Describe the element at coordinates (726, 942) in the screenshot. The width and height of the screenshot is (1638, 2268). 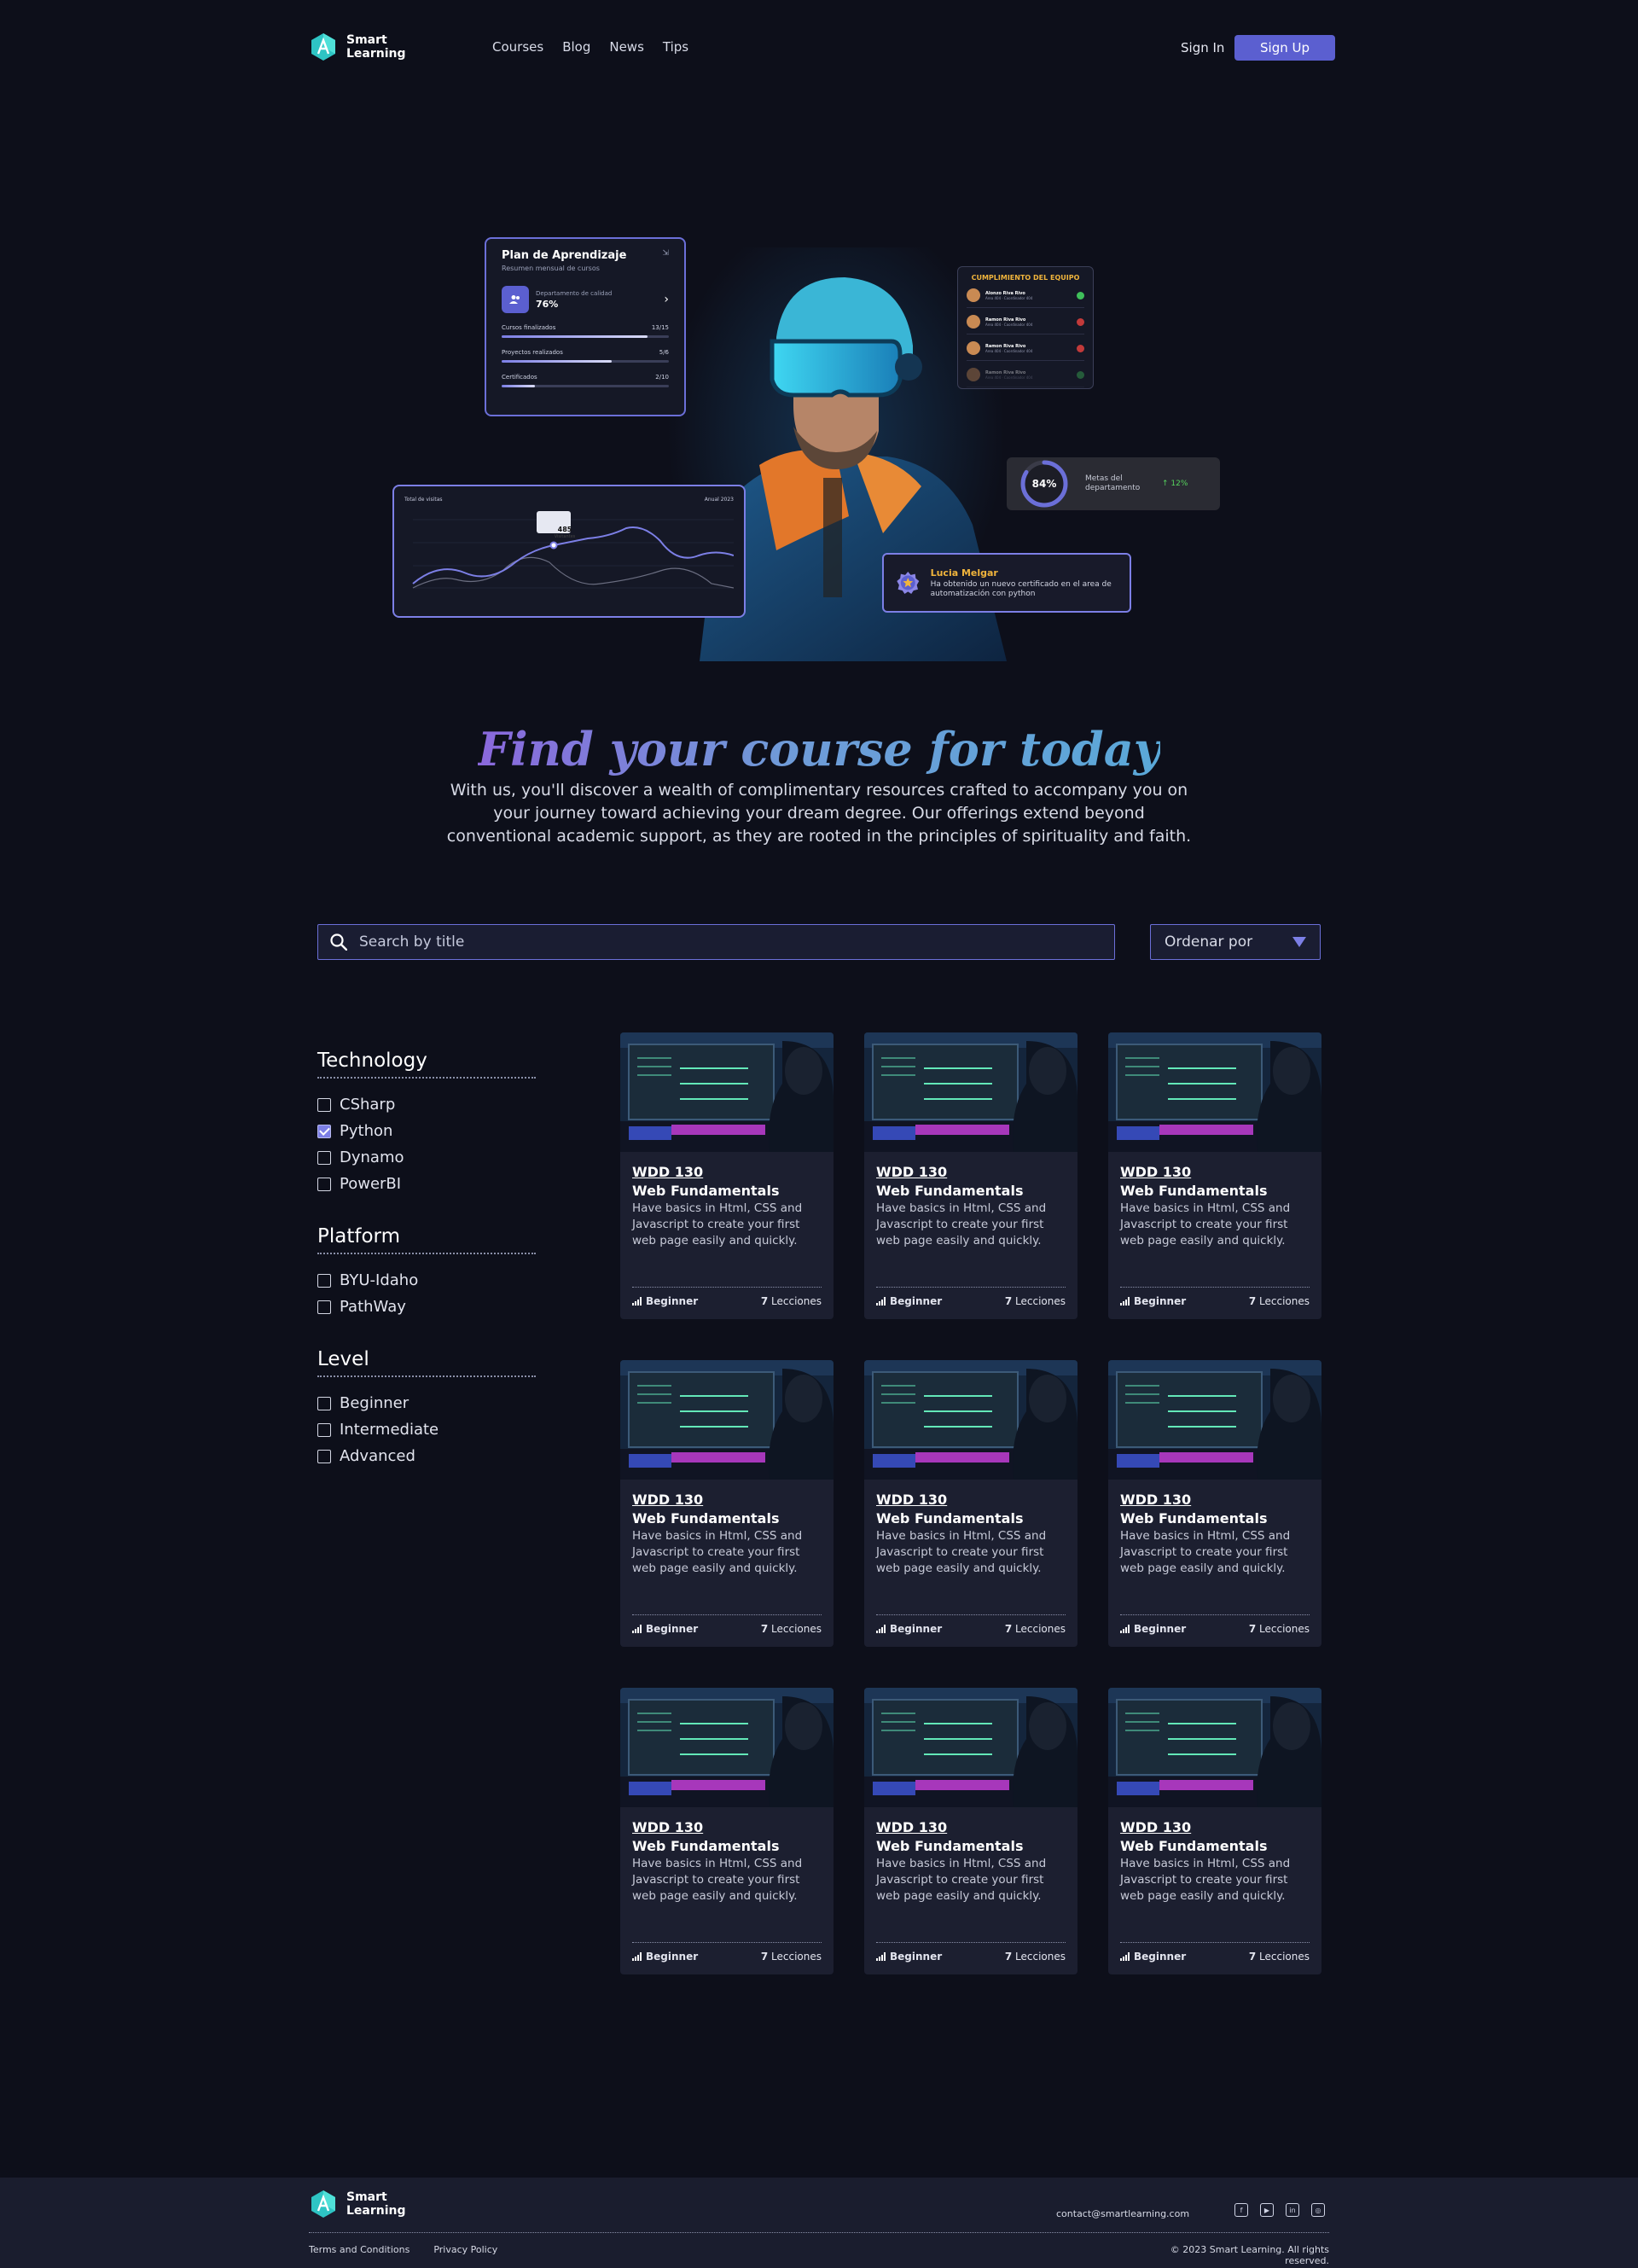
I see `search-input` at that location.